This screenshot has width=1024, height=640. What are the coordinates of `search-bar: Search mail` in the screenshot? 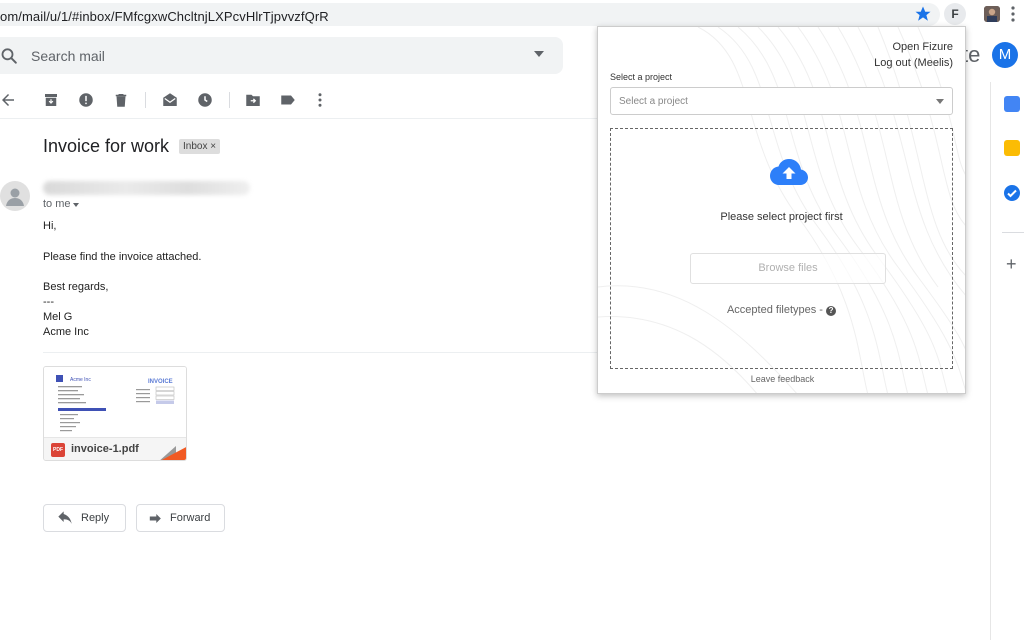 It's located at (281, 55).